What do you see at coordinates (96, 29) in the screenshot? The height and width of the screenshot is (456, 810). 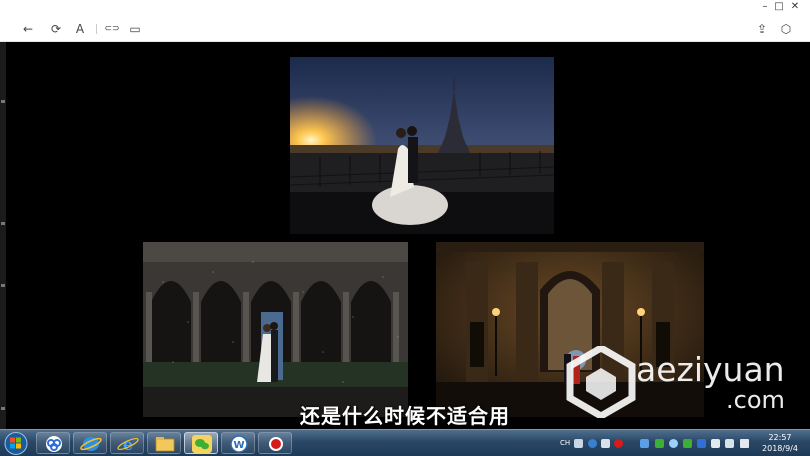 I see `toolbar-separator` at bounding box center [96, 29].